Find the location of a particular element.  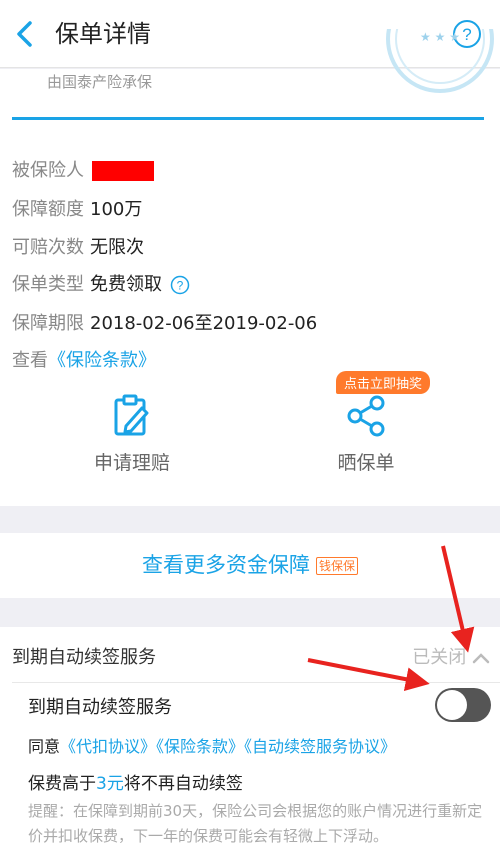

more-protection-label: 查看更多资金保障 is located at coordinates (225, 565).